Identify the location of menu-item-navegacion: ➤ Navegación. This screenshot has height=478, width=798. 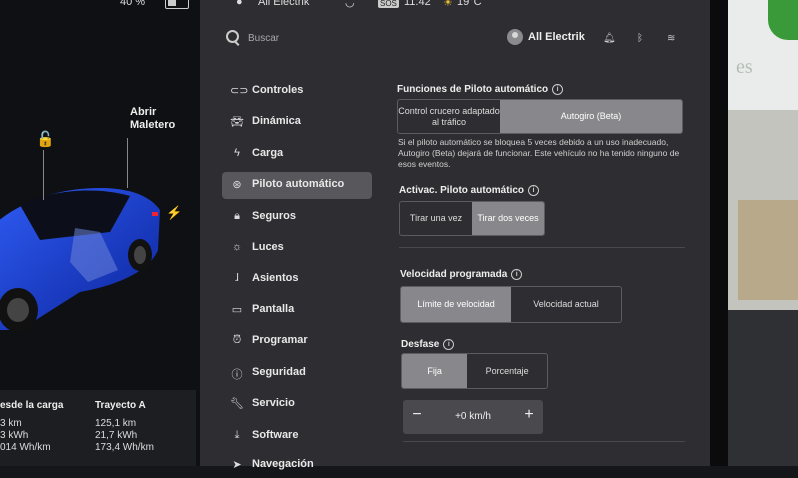
(297, 465).